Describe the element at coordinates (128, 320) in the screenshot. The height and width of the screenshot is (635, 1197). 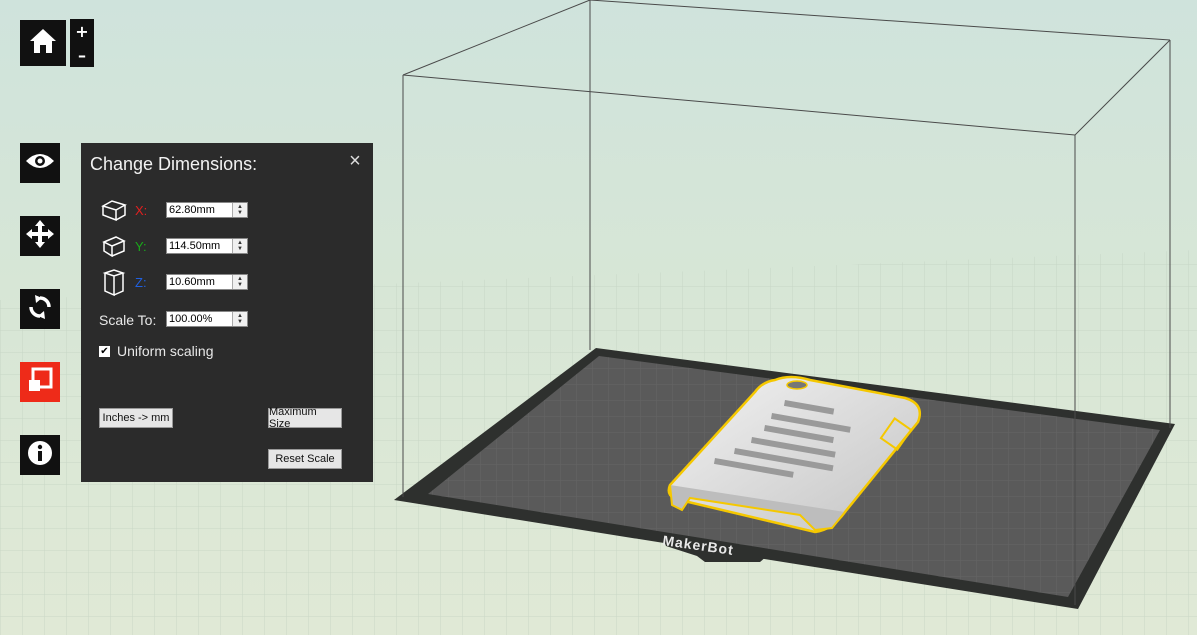
I see `scale-to-label: Scale To:` at that location.